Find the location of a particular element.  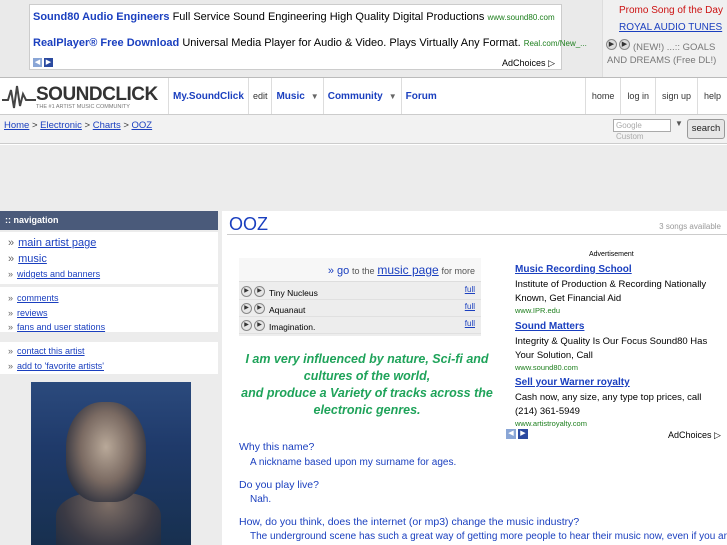

logo-wordmark: SOUNDCLICK is located at coordinates (97, 94).